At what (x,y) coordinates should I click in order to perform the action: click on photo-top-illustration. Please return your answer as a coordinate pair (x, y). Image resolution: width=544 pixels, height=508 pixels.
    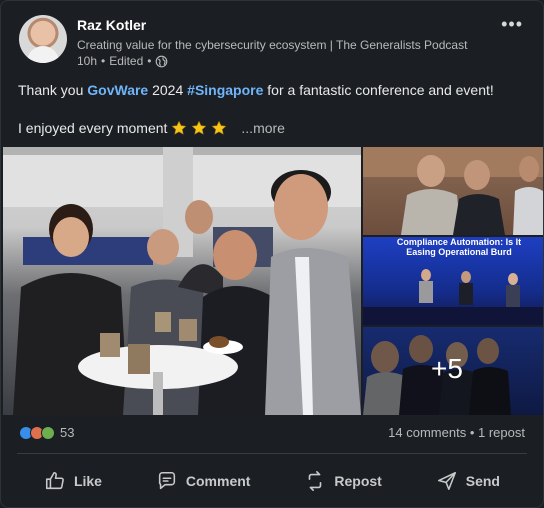
    Looking at the image, I should click on (453, 191).